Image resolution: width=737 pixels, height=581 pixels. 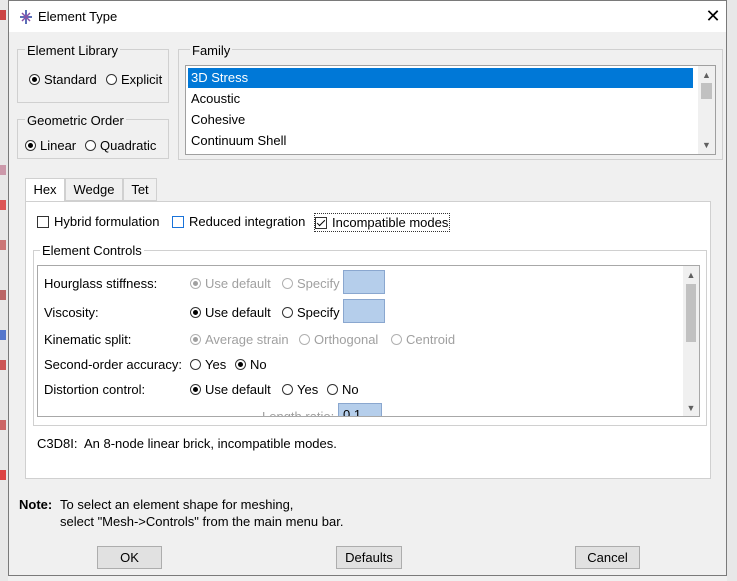 I want to click on distortion-no-radio: No, so click(x=343, y=389).